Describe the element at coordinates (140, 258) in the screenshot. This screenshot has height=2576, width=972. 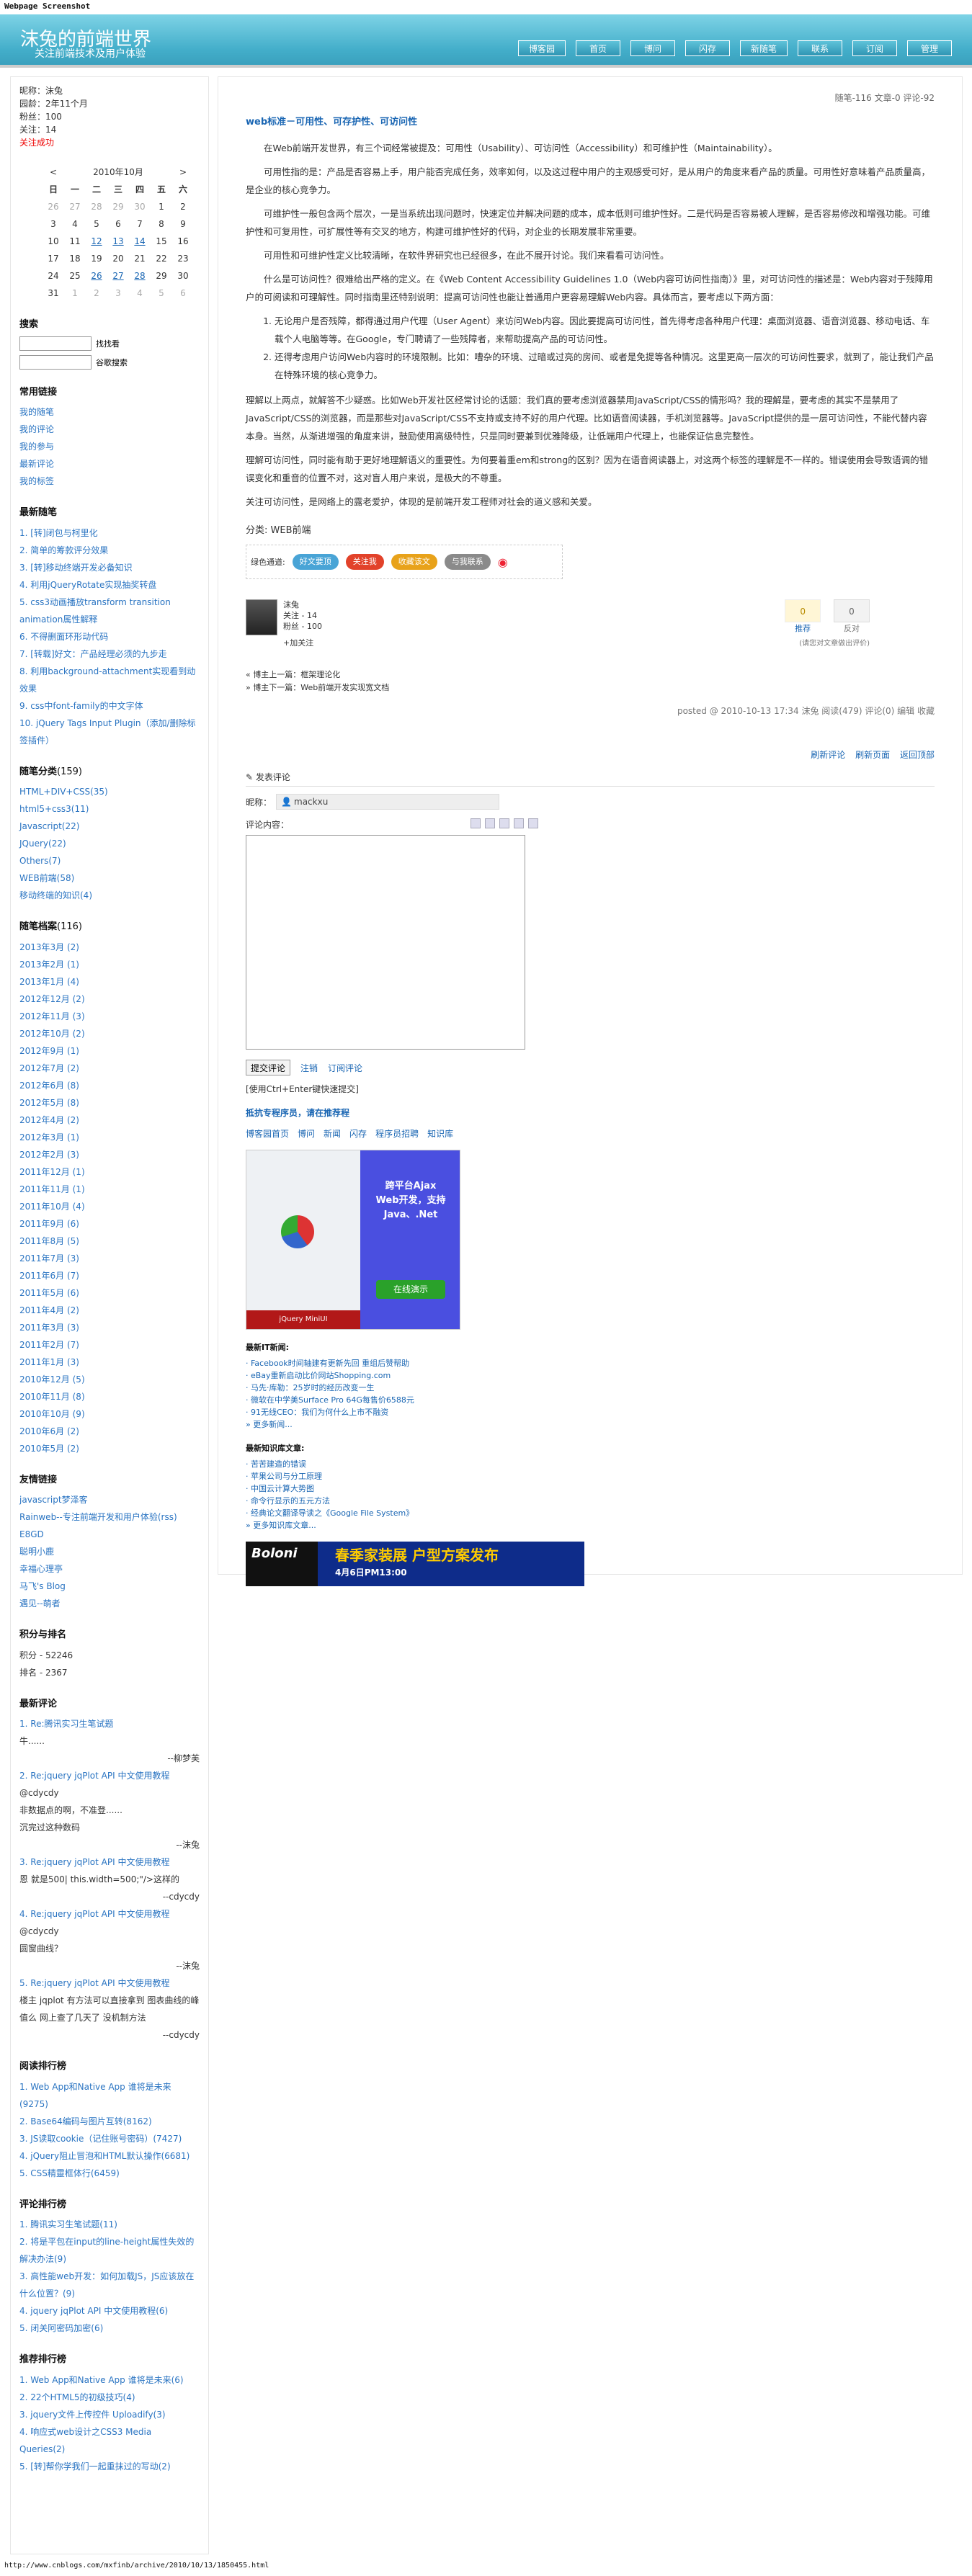
I see `cal-day: 21` at that location.